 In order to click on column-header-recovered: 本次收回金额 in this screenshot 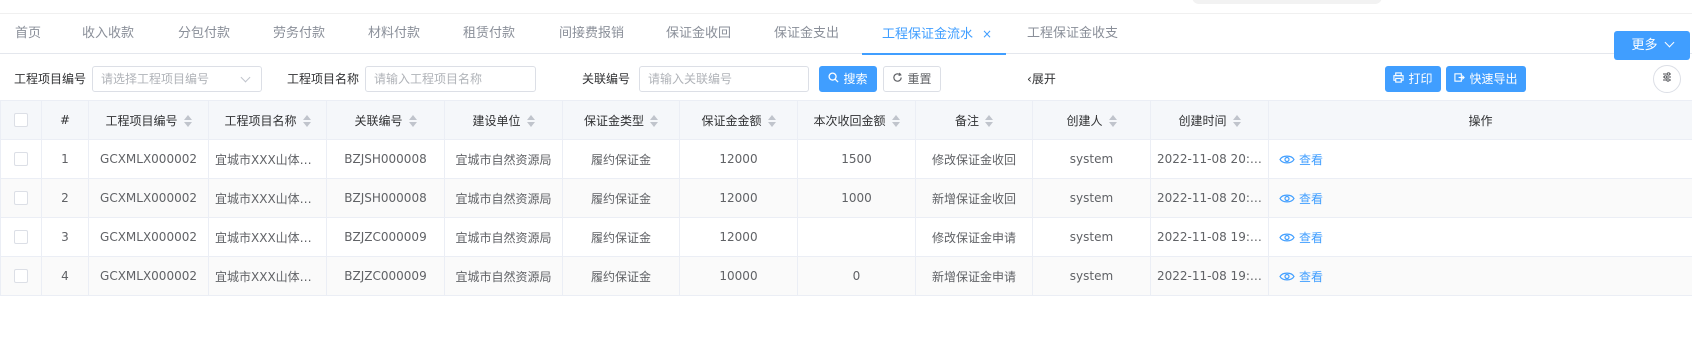, I will do `click(856, 120)`.